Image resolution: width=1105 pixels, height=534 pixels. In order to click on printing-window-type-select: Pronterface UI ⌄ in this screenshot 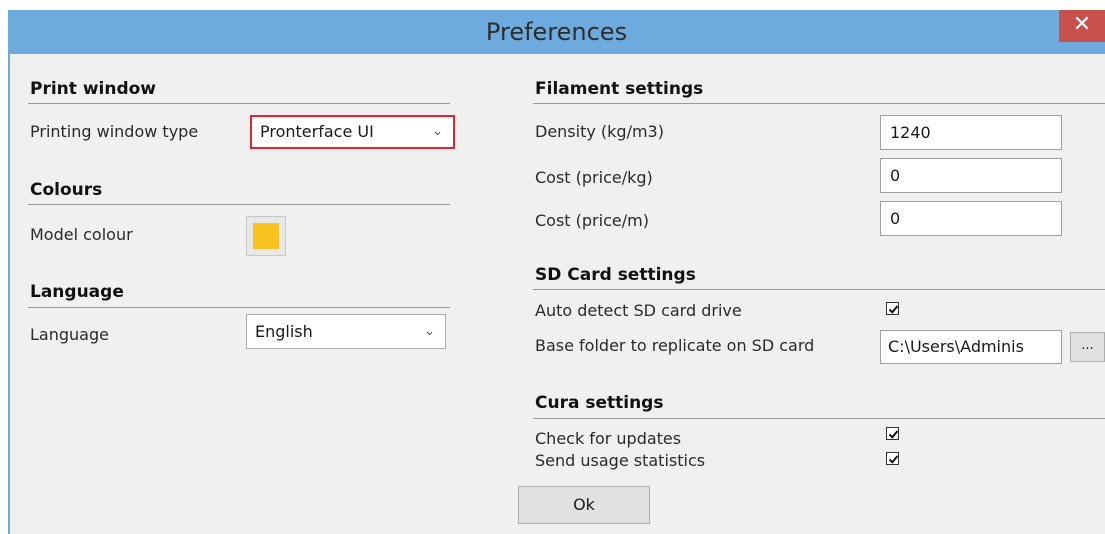, I will do `click(352, 132)`.